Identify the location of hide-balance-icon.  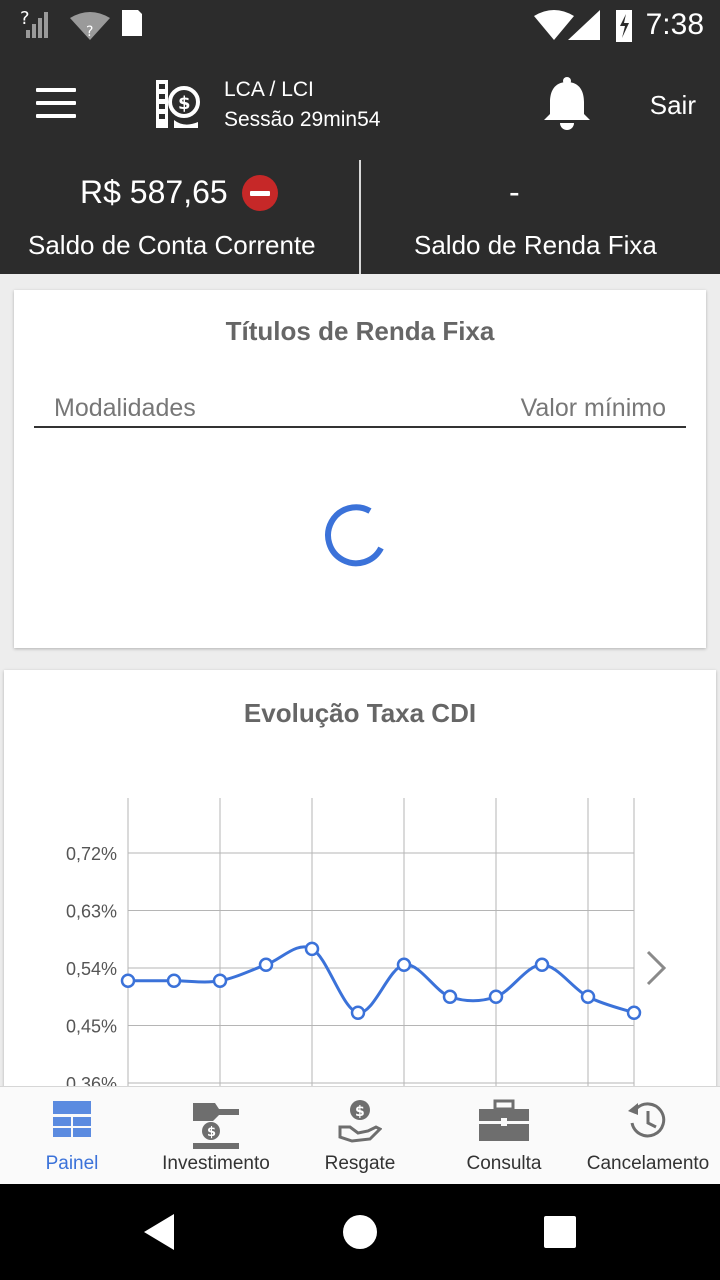
(260, 193).